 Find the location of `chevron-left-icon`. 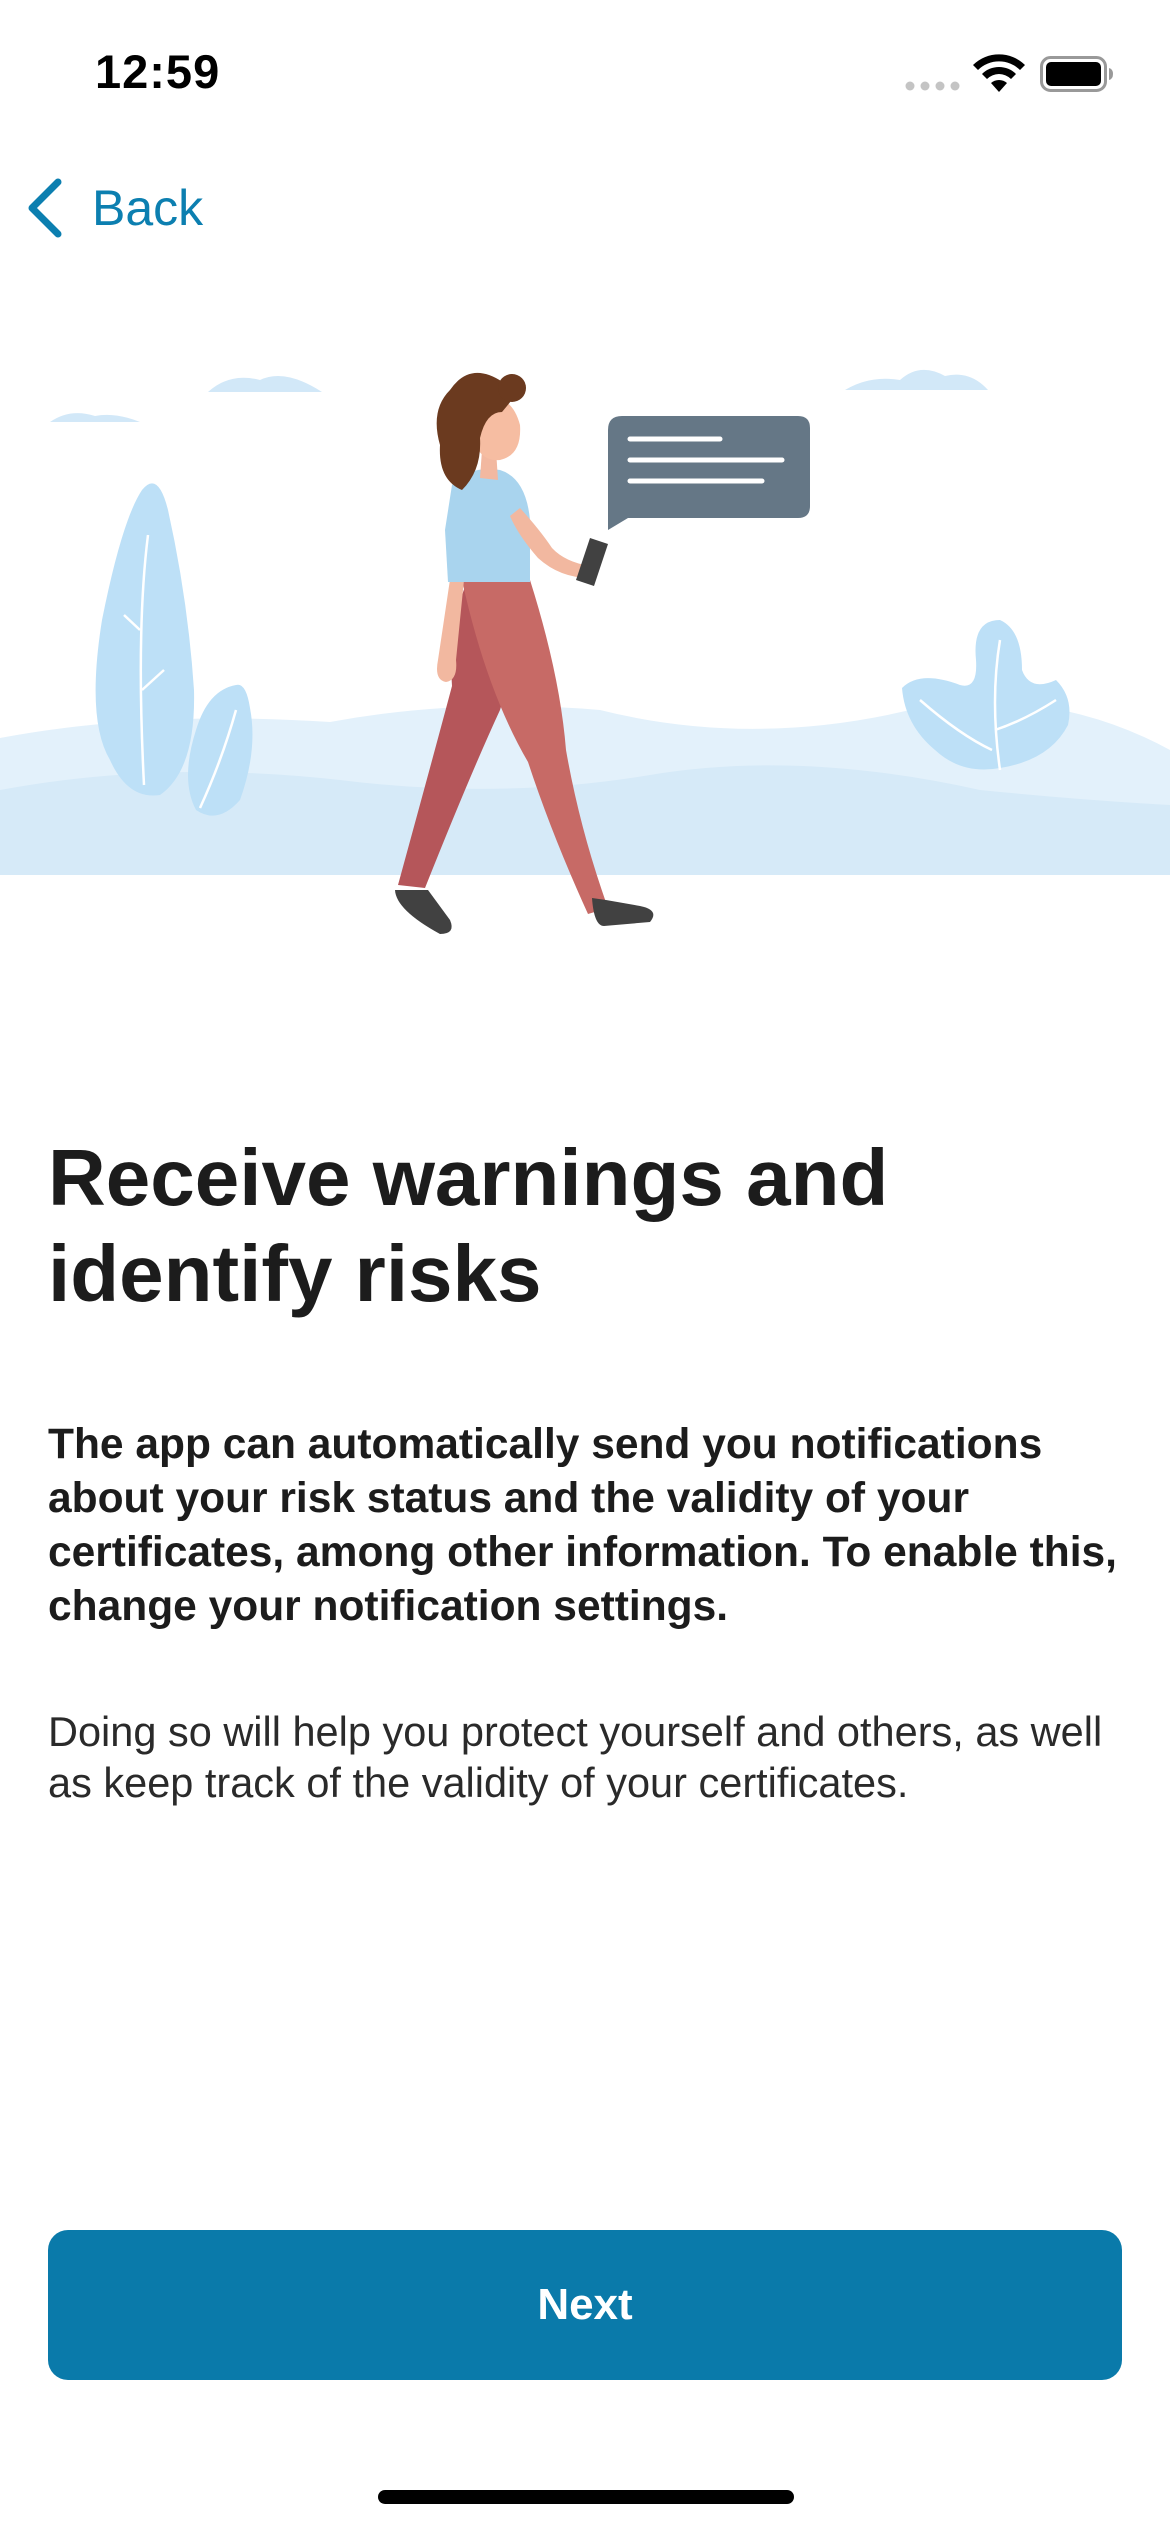

chevron-left-icon is located at coordinates (45, 208).